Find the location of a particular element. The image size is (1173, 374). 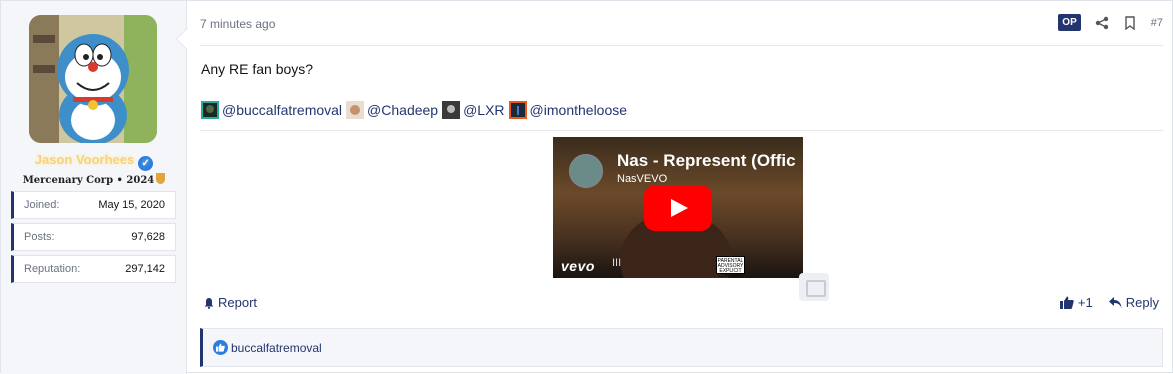

post-header-actions: OP #7 is located at coordinates (1110, 22).